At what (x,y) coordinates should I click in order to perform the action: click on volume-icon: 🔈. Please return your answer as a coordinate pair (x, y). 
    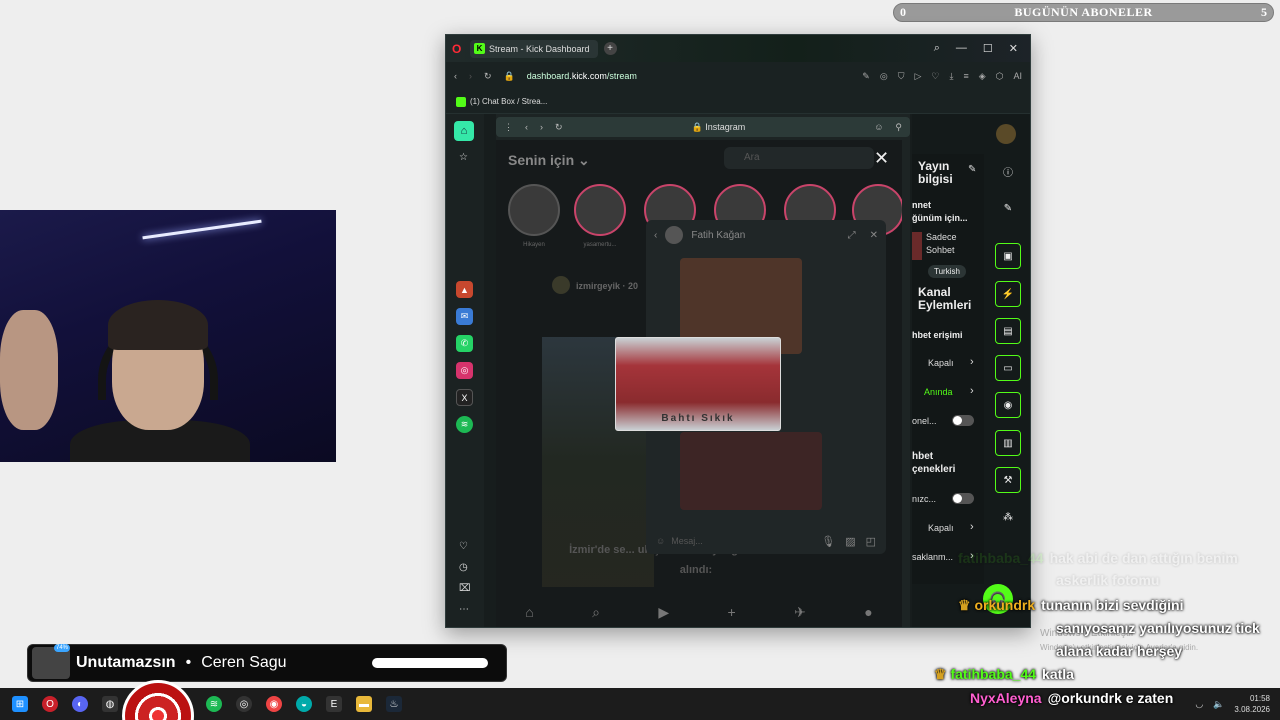
    Looking at the image, I should click on (1218, 704).